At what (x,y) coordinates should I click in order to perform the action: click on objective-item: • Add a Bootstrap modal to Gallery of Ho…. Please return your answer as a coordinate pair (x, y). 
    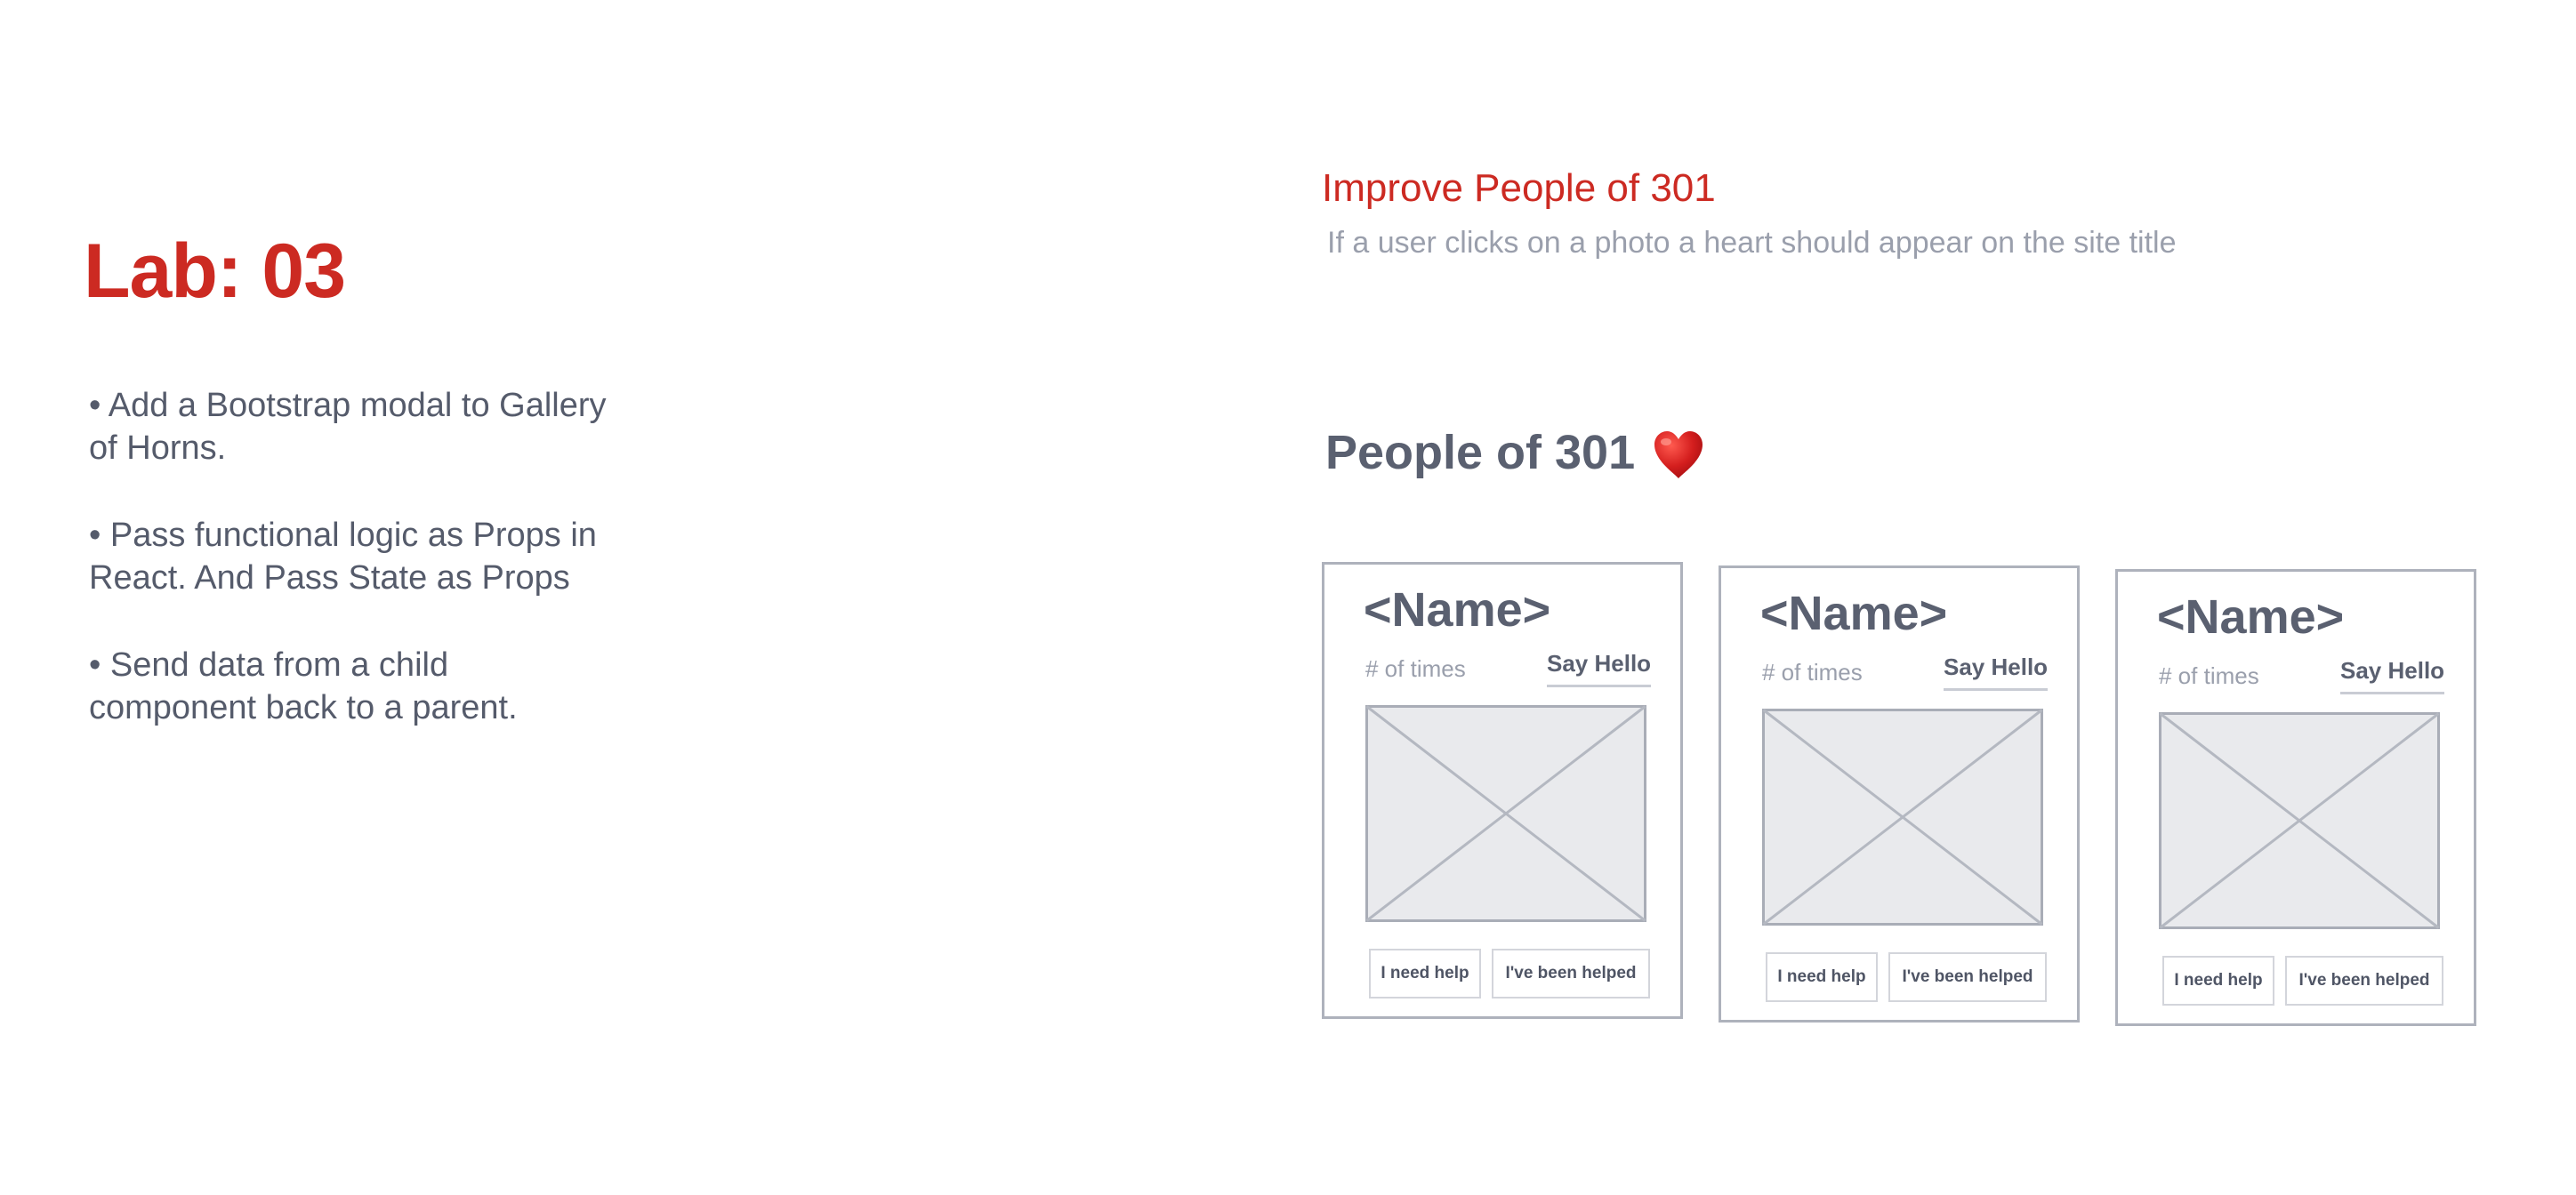
    Looking at the image, I should click on (348, 427).